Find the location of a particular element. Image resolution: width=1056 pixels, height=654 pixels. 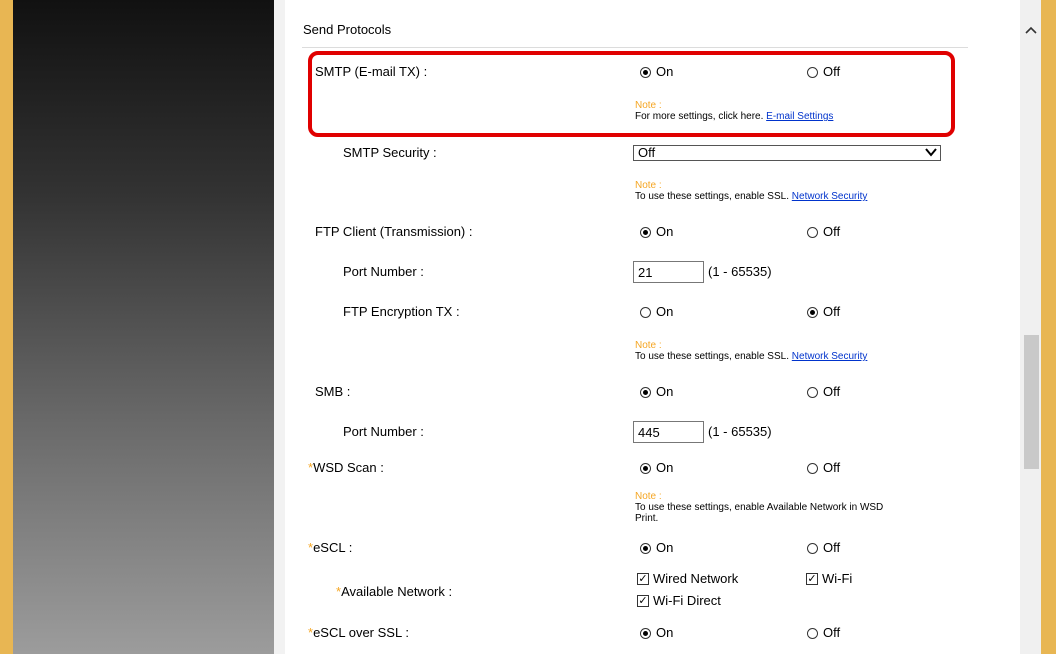

chevron-down-icon is located at coordinates (931, 152).